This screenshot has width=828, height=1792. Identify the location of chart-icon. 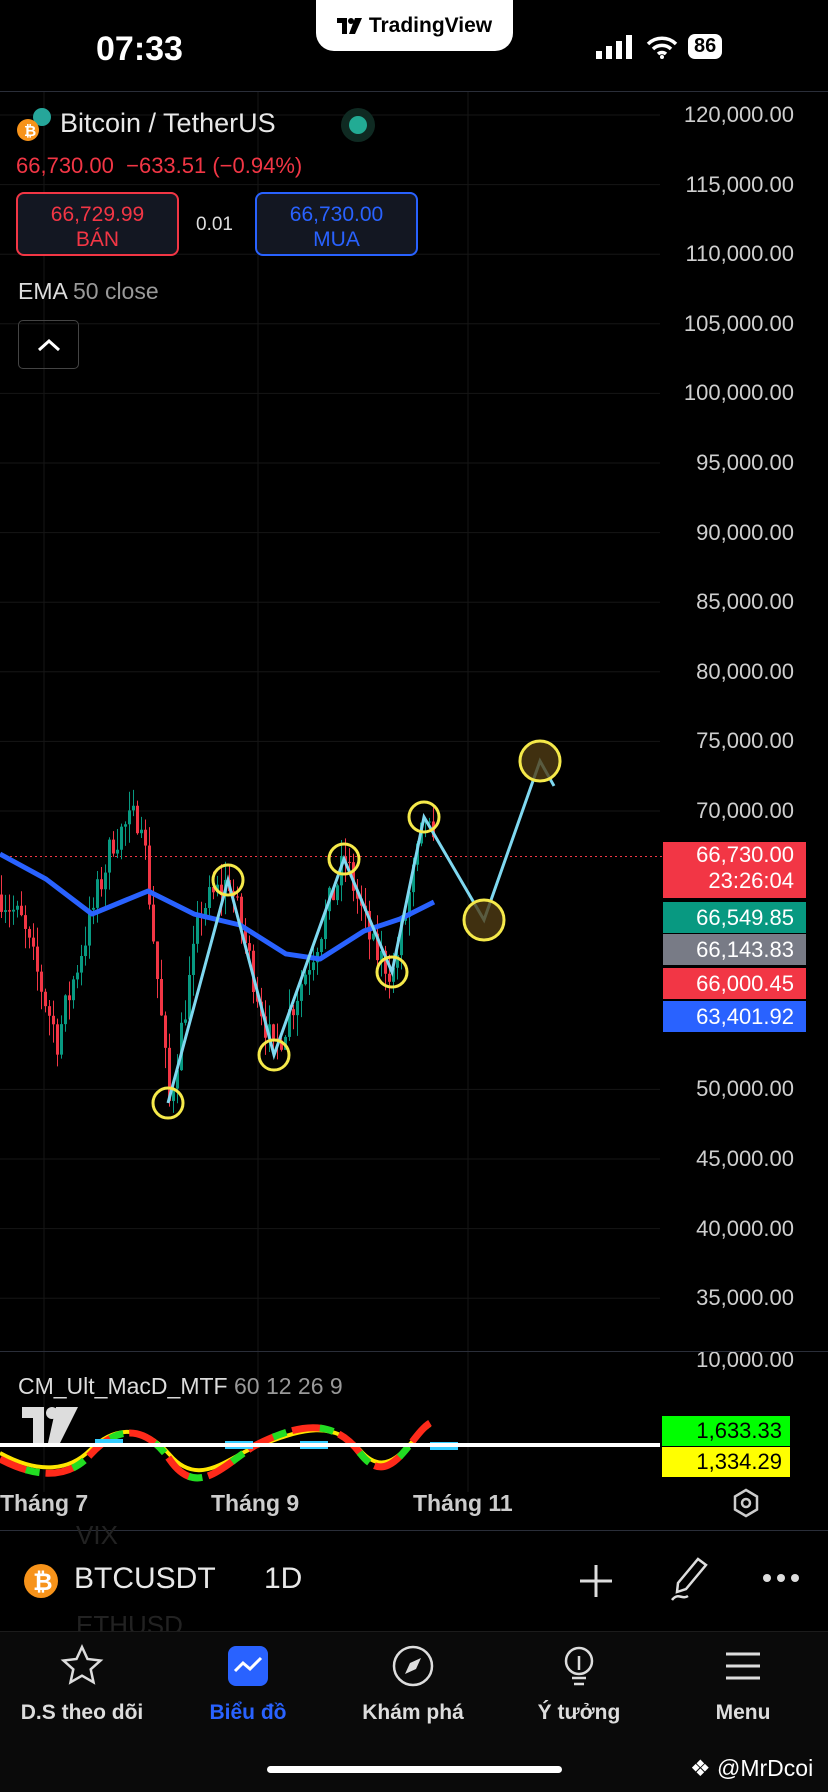
(248, 1666).